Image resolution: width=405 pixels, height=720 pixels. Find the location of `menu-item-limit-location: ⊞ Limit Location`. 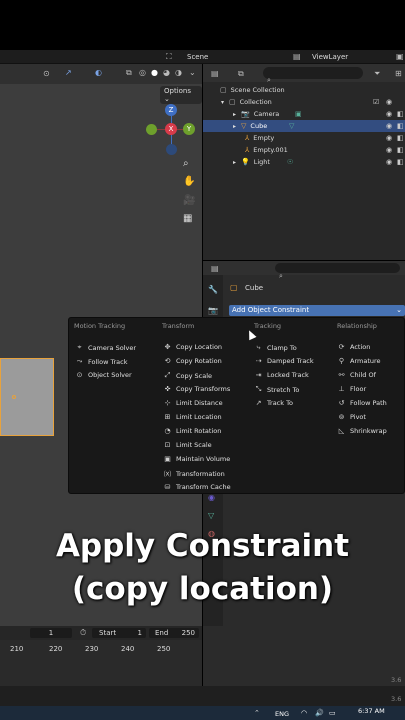

menu-item-limit-location: ⊞ Limit Location is located at coordinates (192, 417).